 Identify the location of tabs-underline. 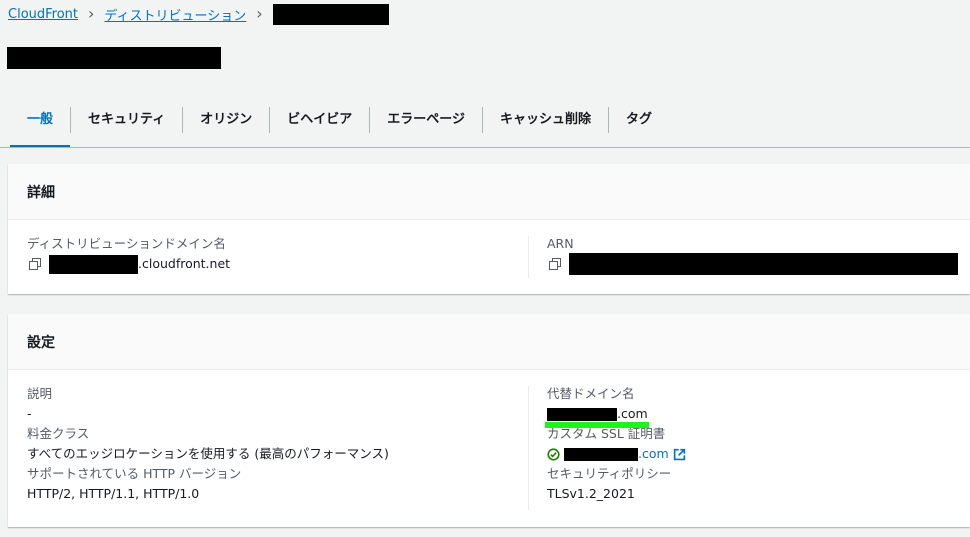
(485, 147).